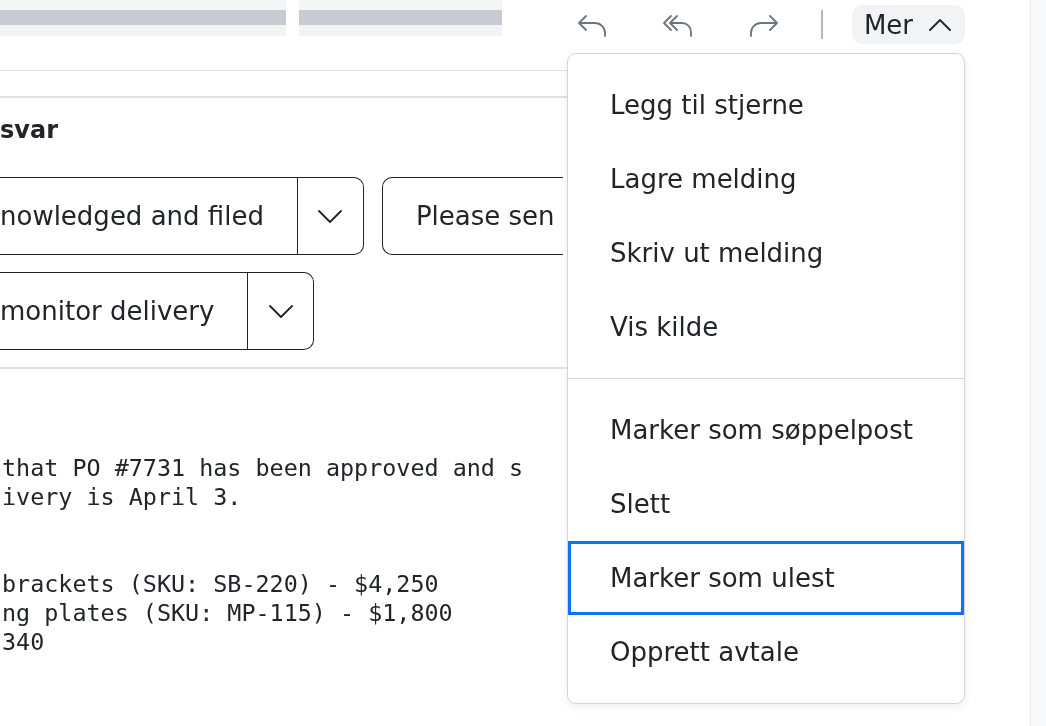 This screenshot has width=1046, height=726. Describe the element at coordinates (766, 578) in the screenshot. I see `menu-item: Marker som ulest` at that location.